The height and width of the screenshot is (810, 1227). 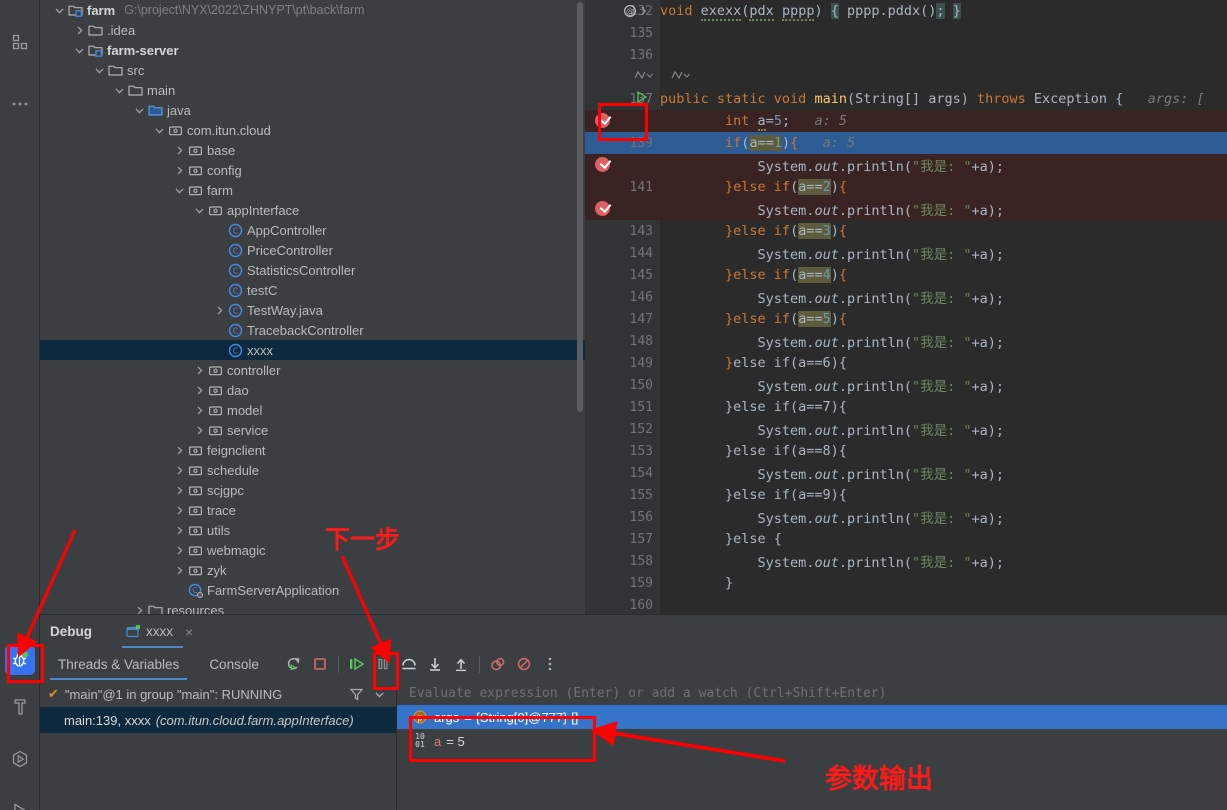 I want to click on tree-item-controller: controller, so click(x=312, y=370).